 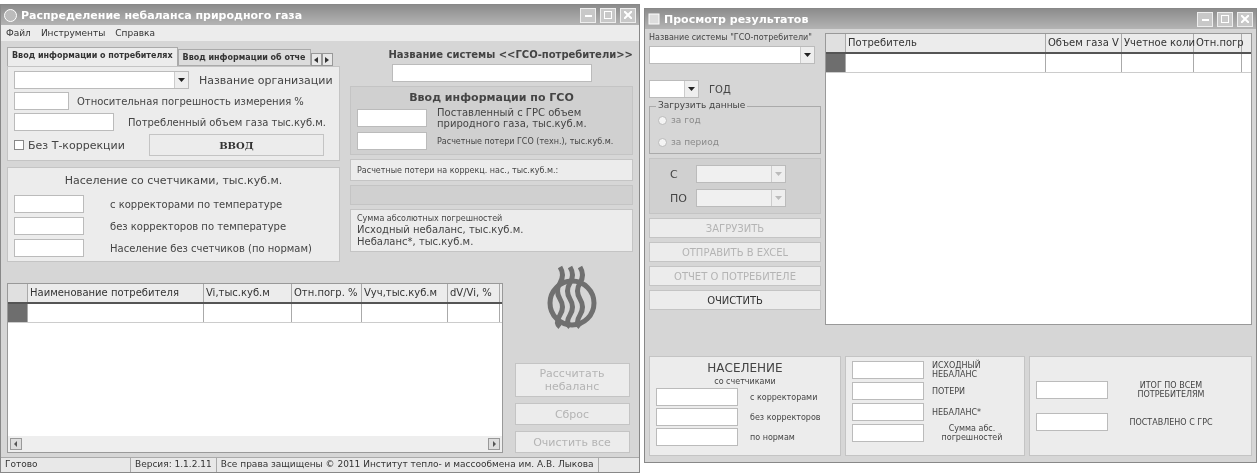 I want to click on tab: Ввод информации о потребителях, so click(x=92, y=56).